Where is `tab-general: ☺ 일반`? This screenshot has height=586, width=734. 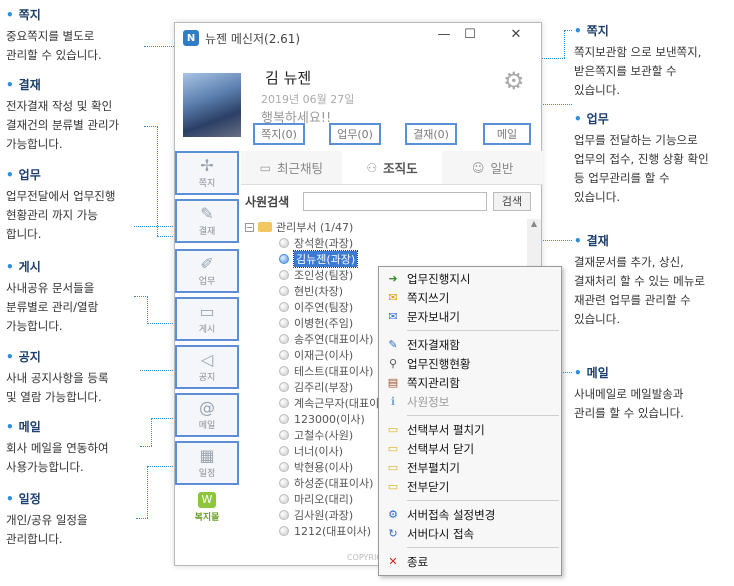 tab-general: ☺ 일반 is located at coordinates (493, 167).